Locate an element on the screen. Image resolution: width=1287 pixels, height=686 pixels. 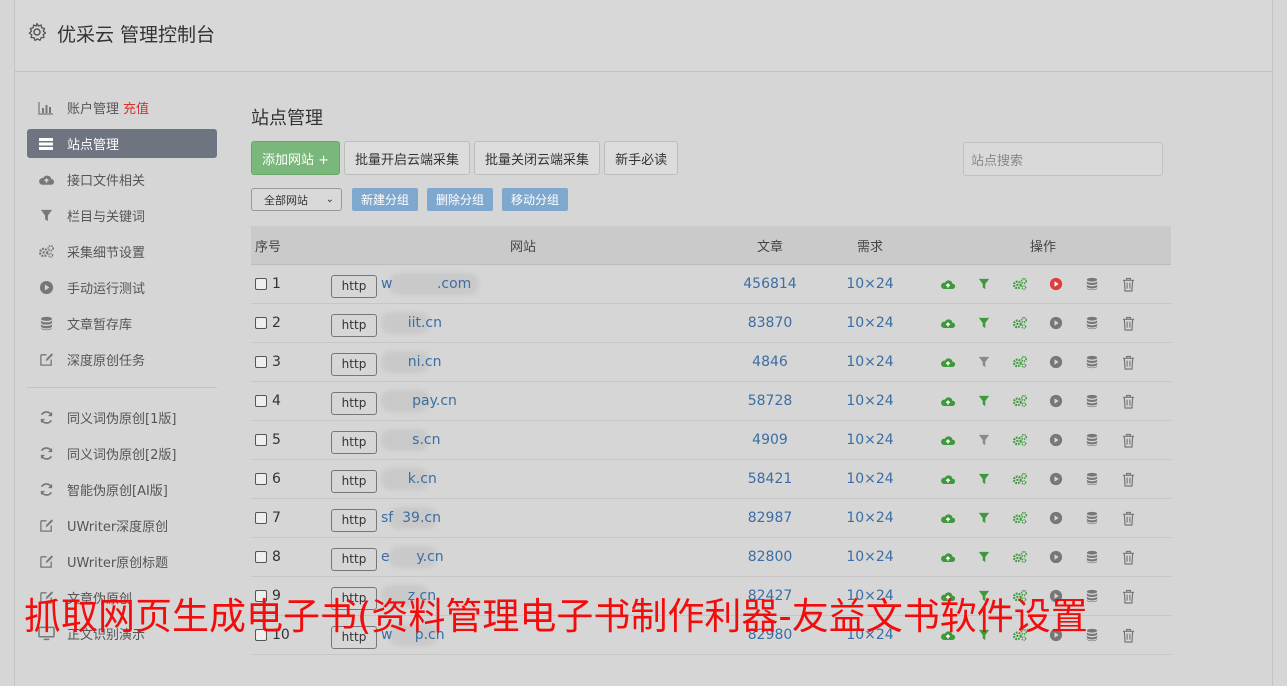
delete-group-button: 删除分组 is located at coordinates (460, 199).